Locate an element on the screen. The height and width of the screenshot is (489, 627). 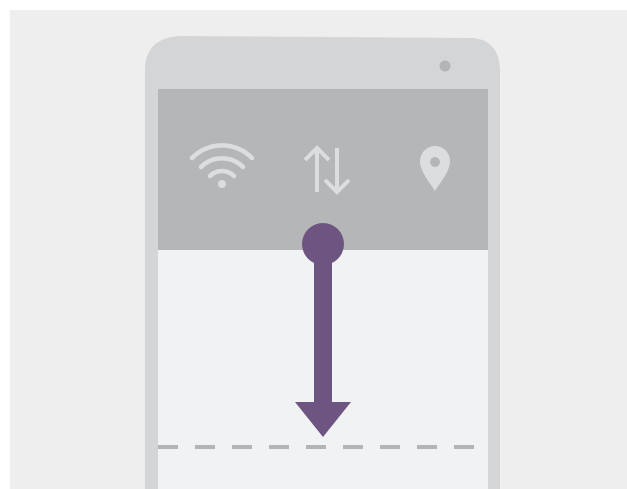
camera-dot is located at coordinates (445, 66).